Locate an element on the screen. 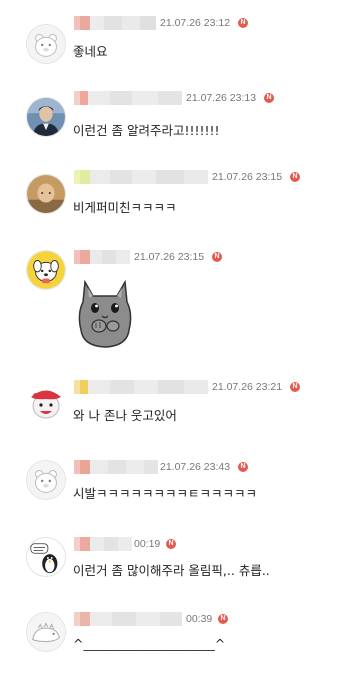 The image size is (348, 681). comment-text: 와 나 존나 웃고있어 is located at coordinates (125, 415).